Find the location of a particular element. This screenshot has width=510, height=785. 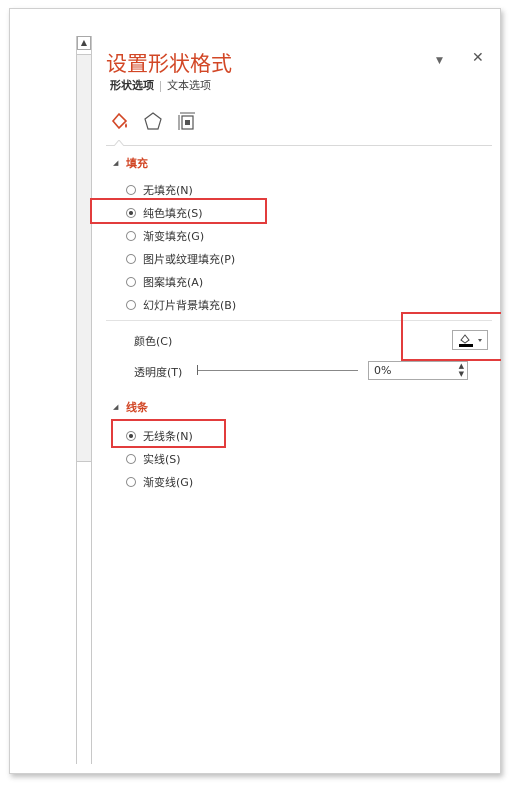

tab-separator is located at coordinates (160, 86).